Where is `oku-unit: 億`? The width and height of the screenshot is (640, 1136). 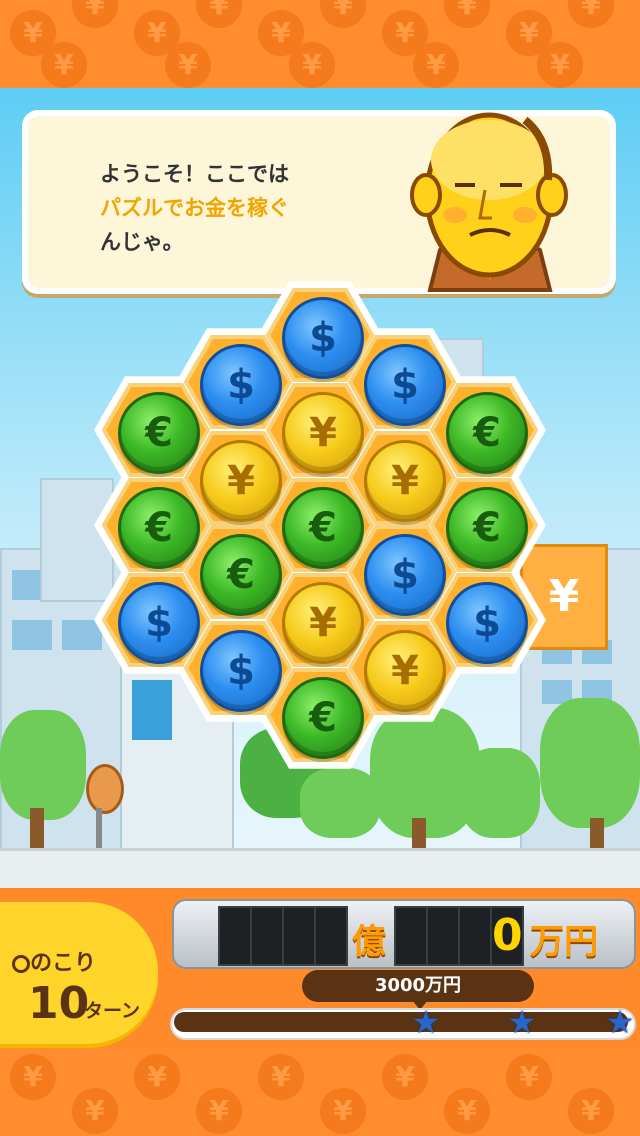 oku-unit: 億 is located at coordinates (369, 942).